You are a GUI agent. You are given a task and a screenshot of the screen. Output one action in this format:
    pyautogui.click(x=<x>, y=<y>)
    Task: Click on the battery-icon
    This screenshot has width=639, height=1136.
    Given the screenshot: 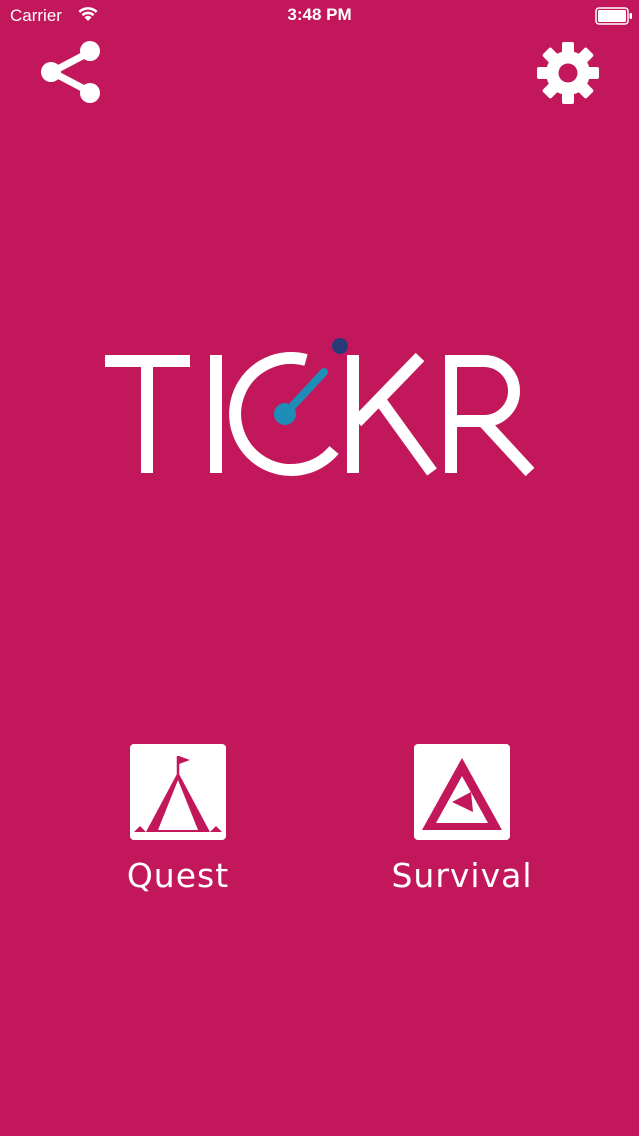 What is the action you would take?
    pyautogui.click(x=614, y=18)
    